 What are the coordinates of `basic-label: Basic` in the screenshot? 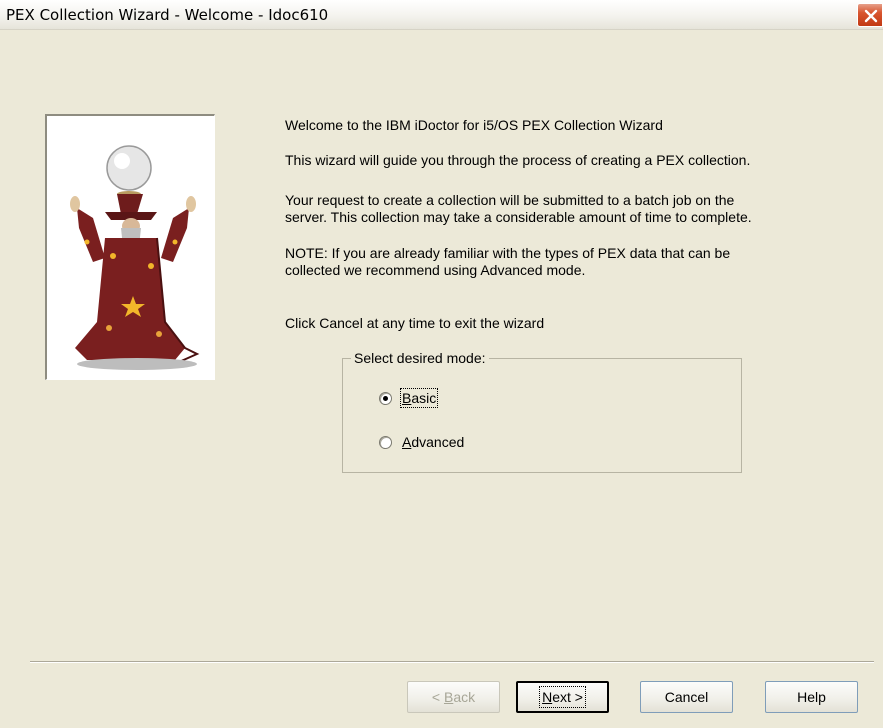 It's located at (419, 398).